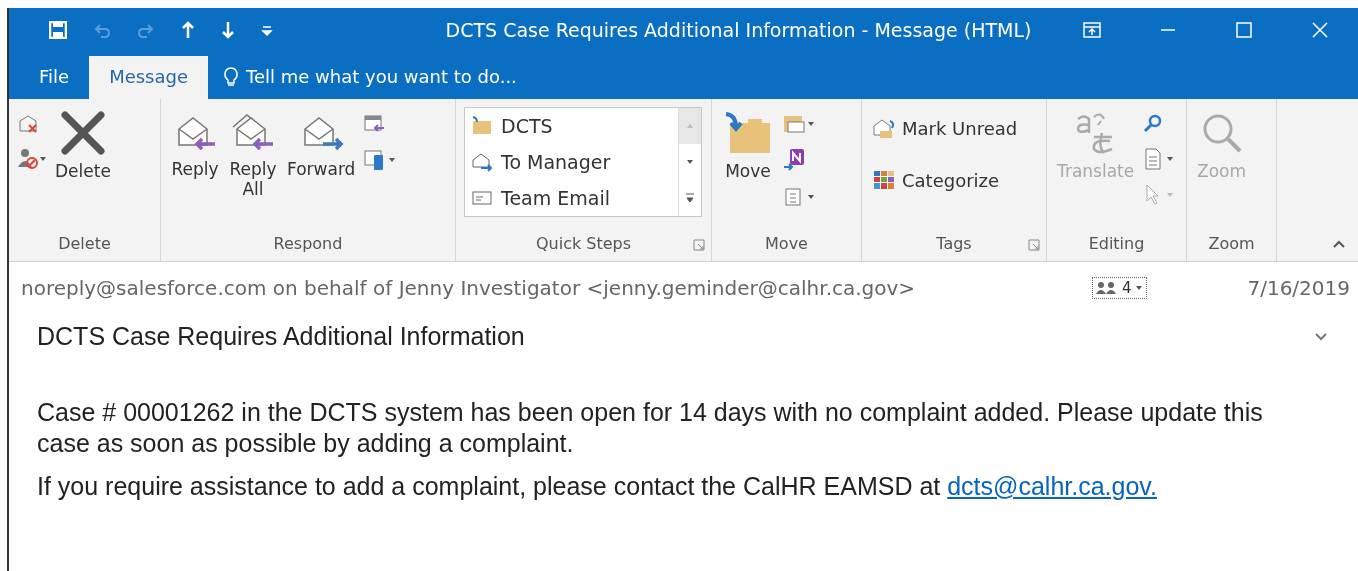 The height and width of the screenshot is (571, 1358). Describe the element at coordinates (1298, 288) in the screenshot. I see `date: 7/16/2019` at that location.